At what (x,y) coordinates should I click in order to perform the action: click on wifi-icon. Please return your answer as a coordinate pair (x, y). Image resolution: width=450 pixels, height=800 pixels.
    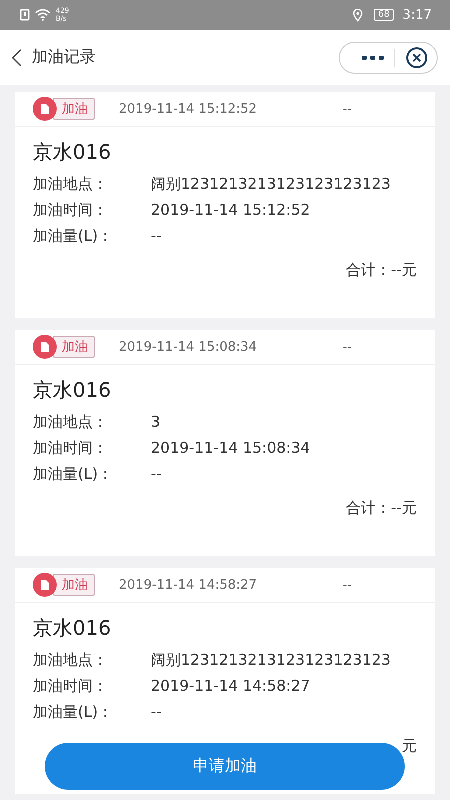
    Looking at the image, I should click on (43, 15).